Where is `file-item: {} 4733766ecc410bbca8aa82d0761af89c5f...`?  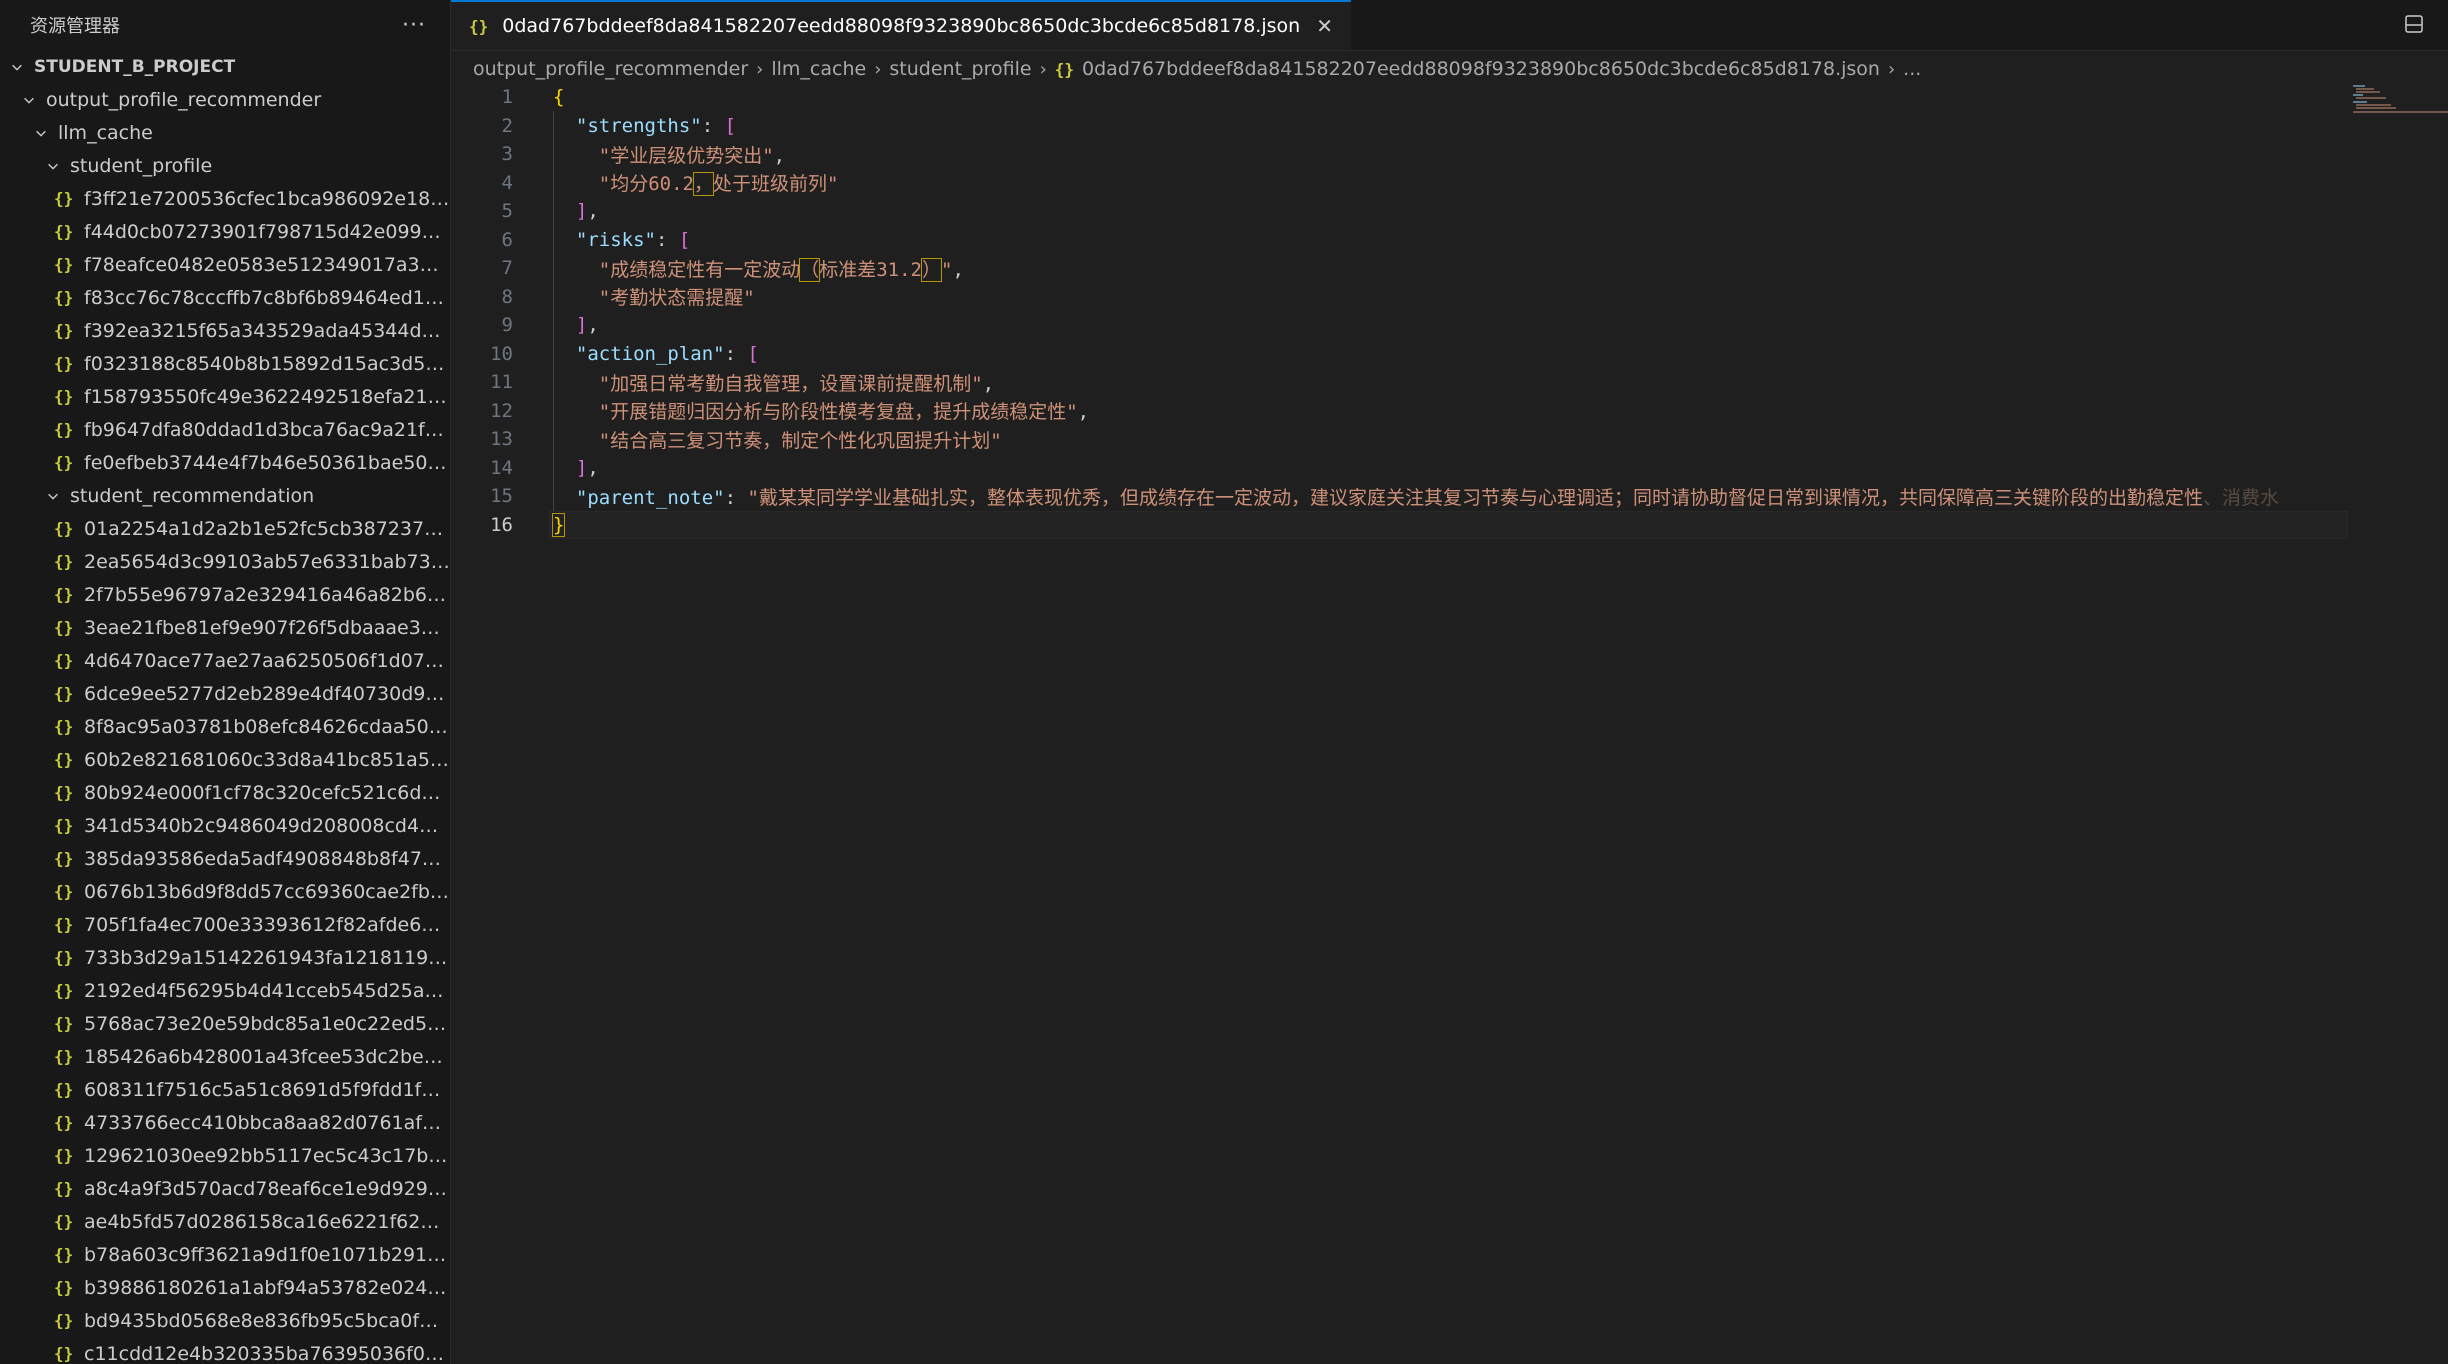
file-item: {} 4733766ecc410bbca8aa82d0761af89c5f... is located at coordinates (225, 1122).